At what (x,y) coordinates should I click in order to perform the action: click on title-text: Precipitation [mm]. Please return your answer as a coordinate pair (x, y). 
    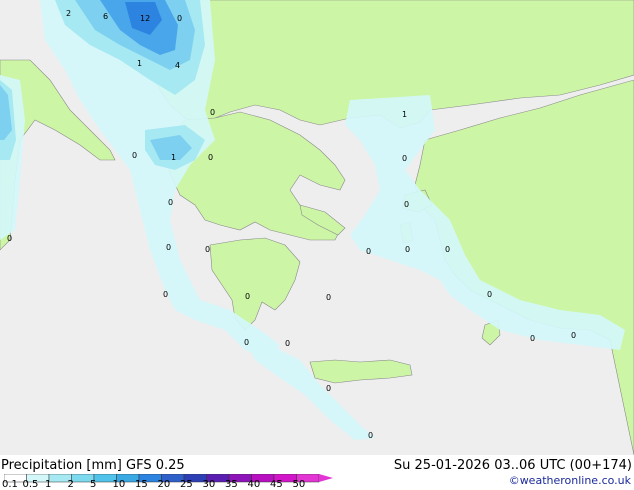
    Looking at the image, I should click on (61, 465).